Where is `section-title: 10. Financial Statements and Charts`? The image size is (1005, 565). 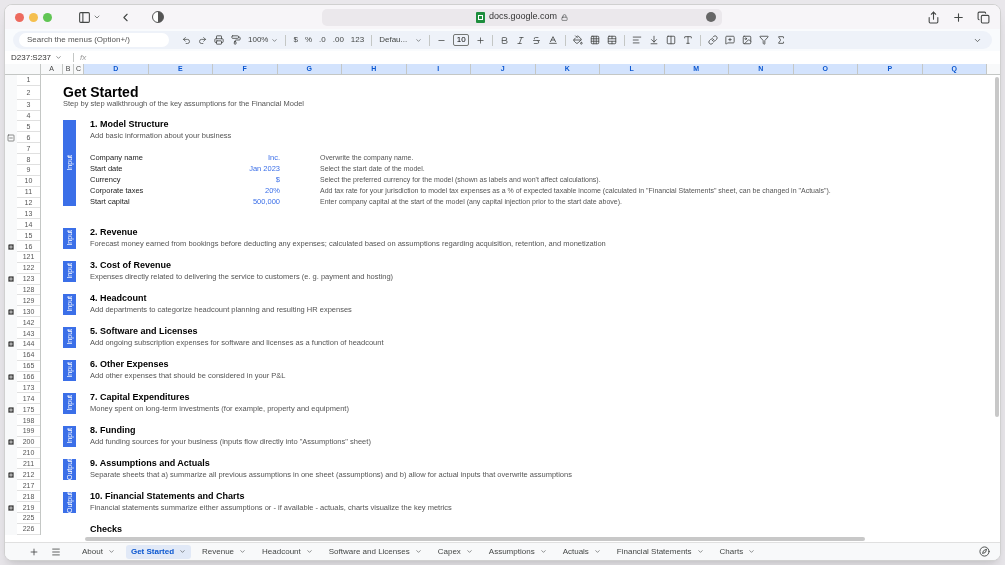
section-title: 10. Financial Statements and Charts is located at coordinates (167, 496).